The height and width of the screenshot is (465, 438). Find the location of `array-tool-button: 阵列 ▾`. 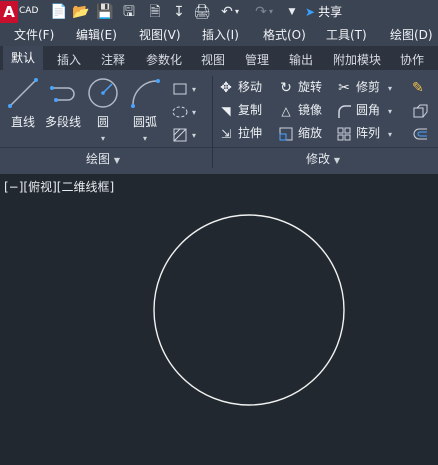

array-tool-button: 阵列 ▾ is located at coordinates (364, 133).